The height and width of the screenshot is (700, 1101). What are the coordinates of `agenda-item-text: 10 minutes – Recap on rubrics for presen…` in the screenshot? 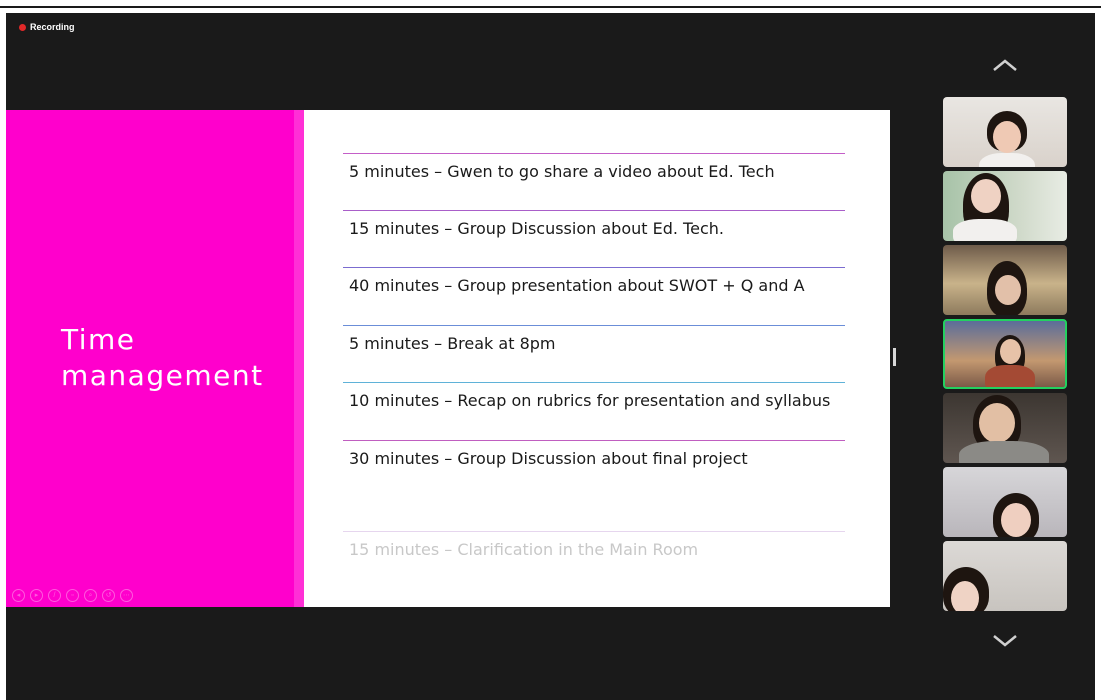 It's located at (590, 400).